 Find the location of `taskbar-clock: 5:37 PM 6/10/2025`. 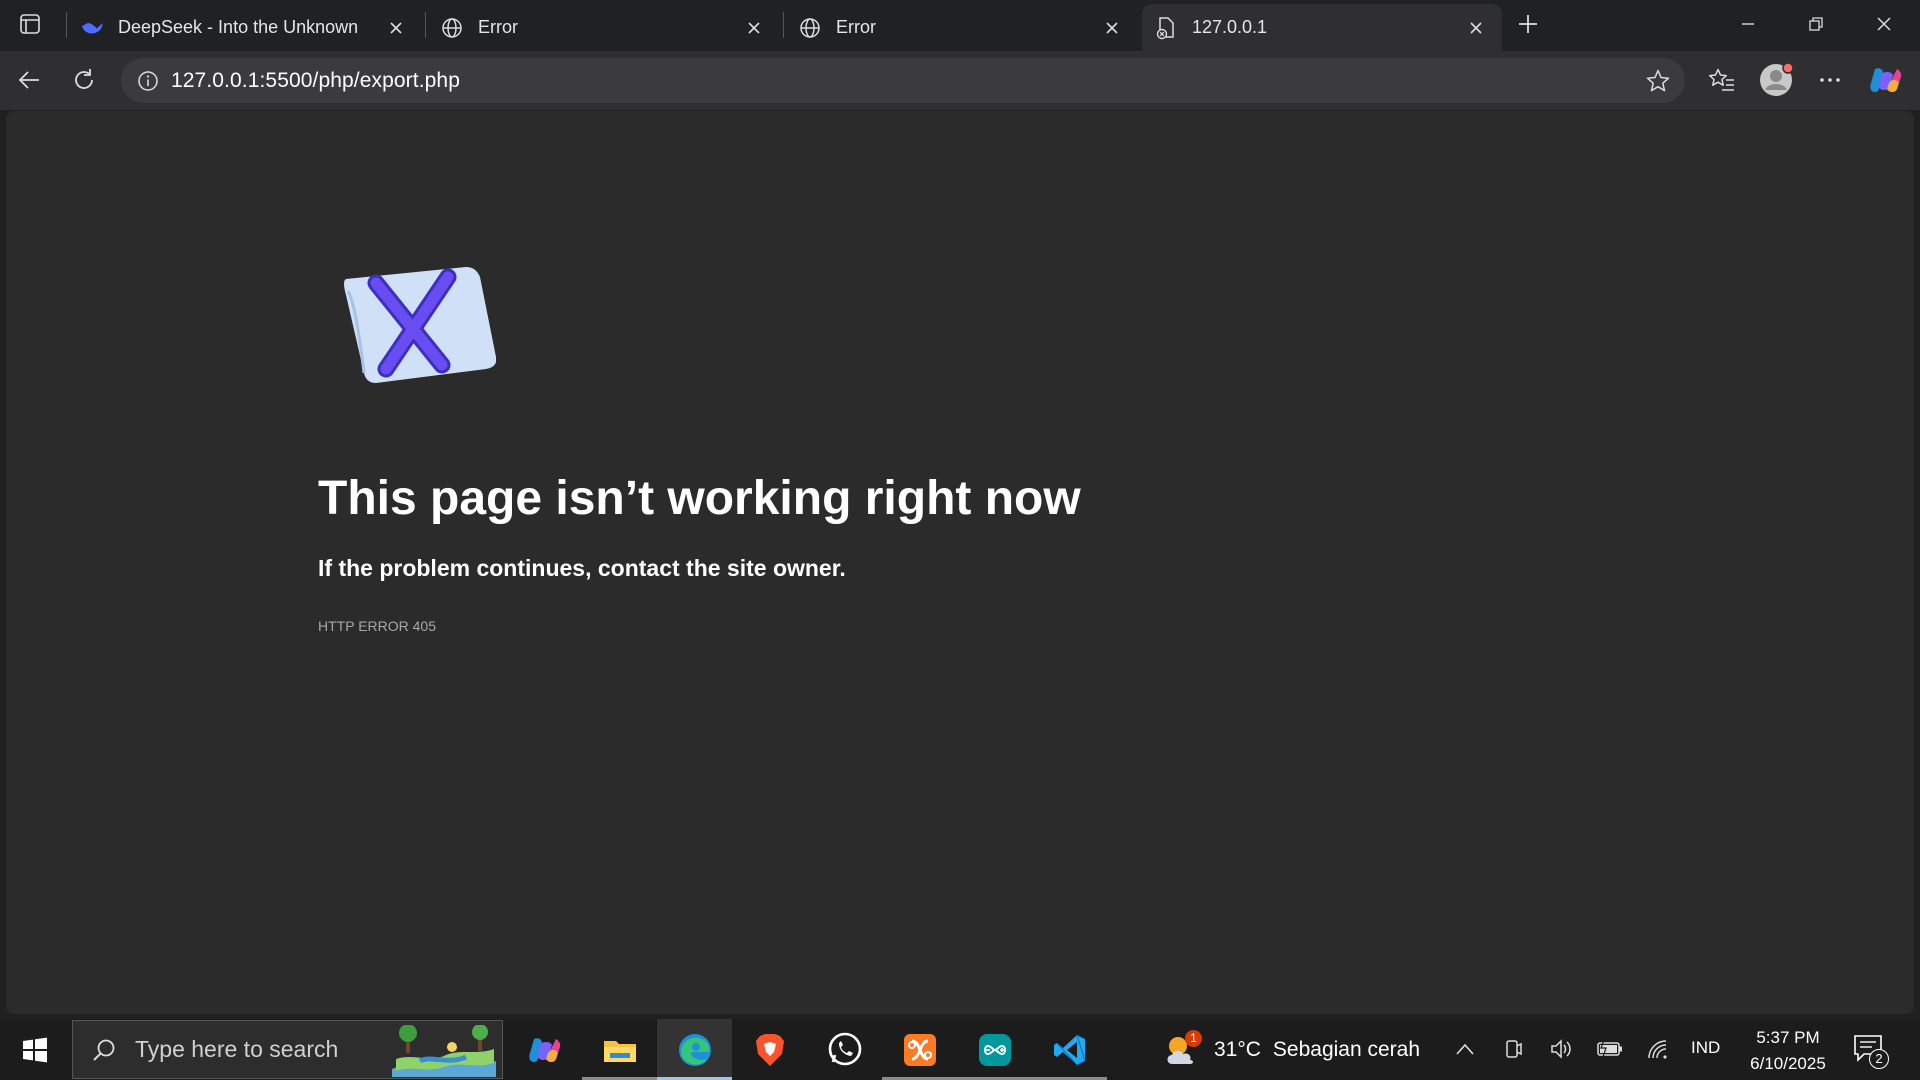

taskbar-clock: 5:37 PM 6/10/2025 is located at coordinates (1788, 1051).